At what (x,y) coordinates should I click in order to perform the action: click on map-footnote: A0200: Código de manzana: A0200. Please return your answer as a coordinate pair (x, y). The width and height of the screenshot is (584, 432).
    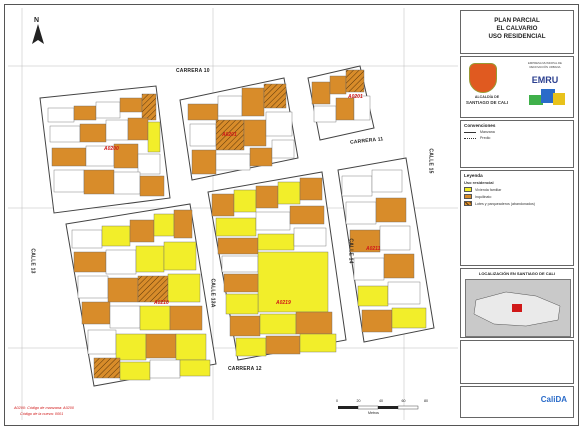
    Looking at the image, I should click on (44, 408).